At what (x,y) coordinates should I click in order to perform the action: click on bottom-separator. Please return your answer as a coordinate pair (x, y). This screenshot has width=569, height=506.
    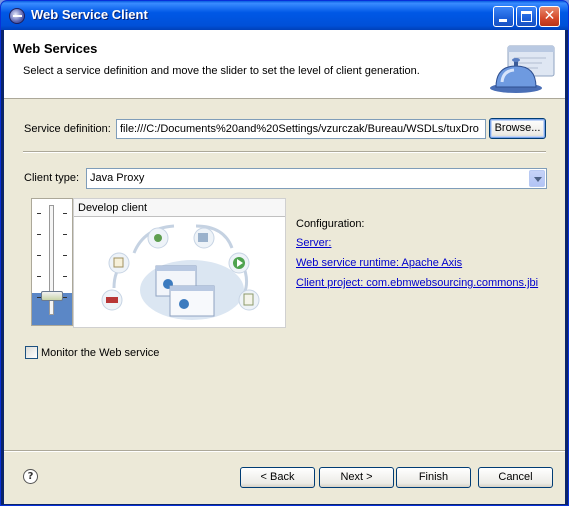
    Looking at the image, I should click on (284, 451).